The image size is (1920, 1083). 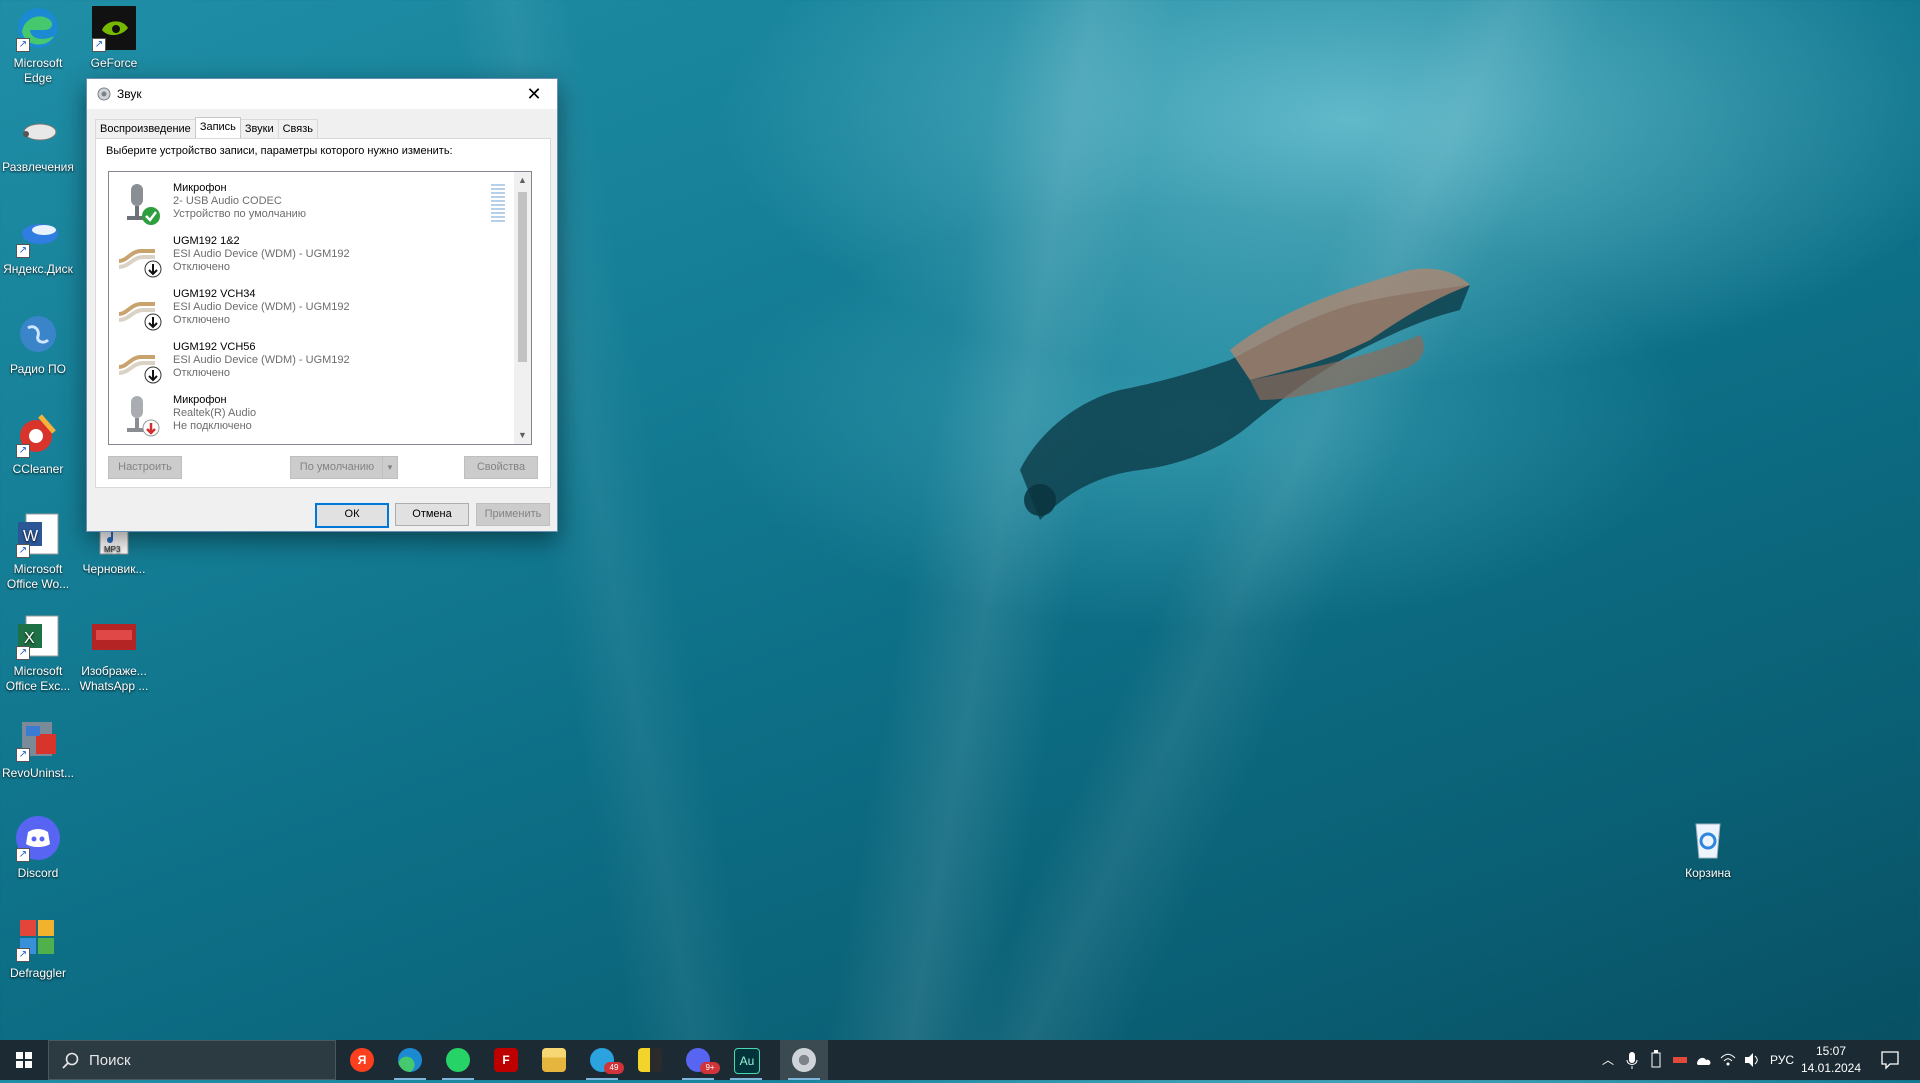 I want to click on folder-icon, so click(x=554, y=1060).